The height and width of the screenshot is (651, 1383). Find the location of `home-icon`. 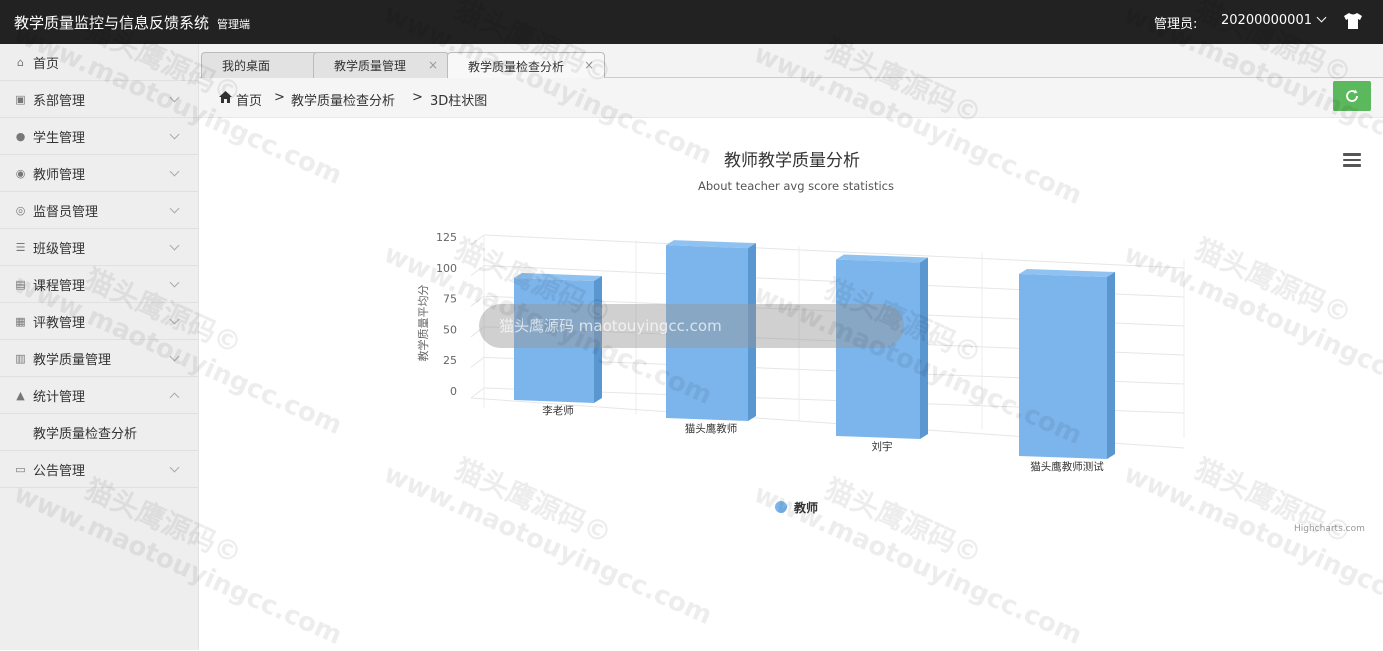

home-icon is located at coordinates (225, 97).